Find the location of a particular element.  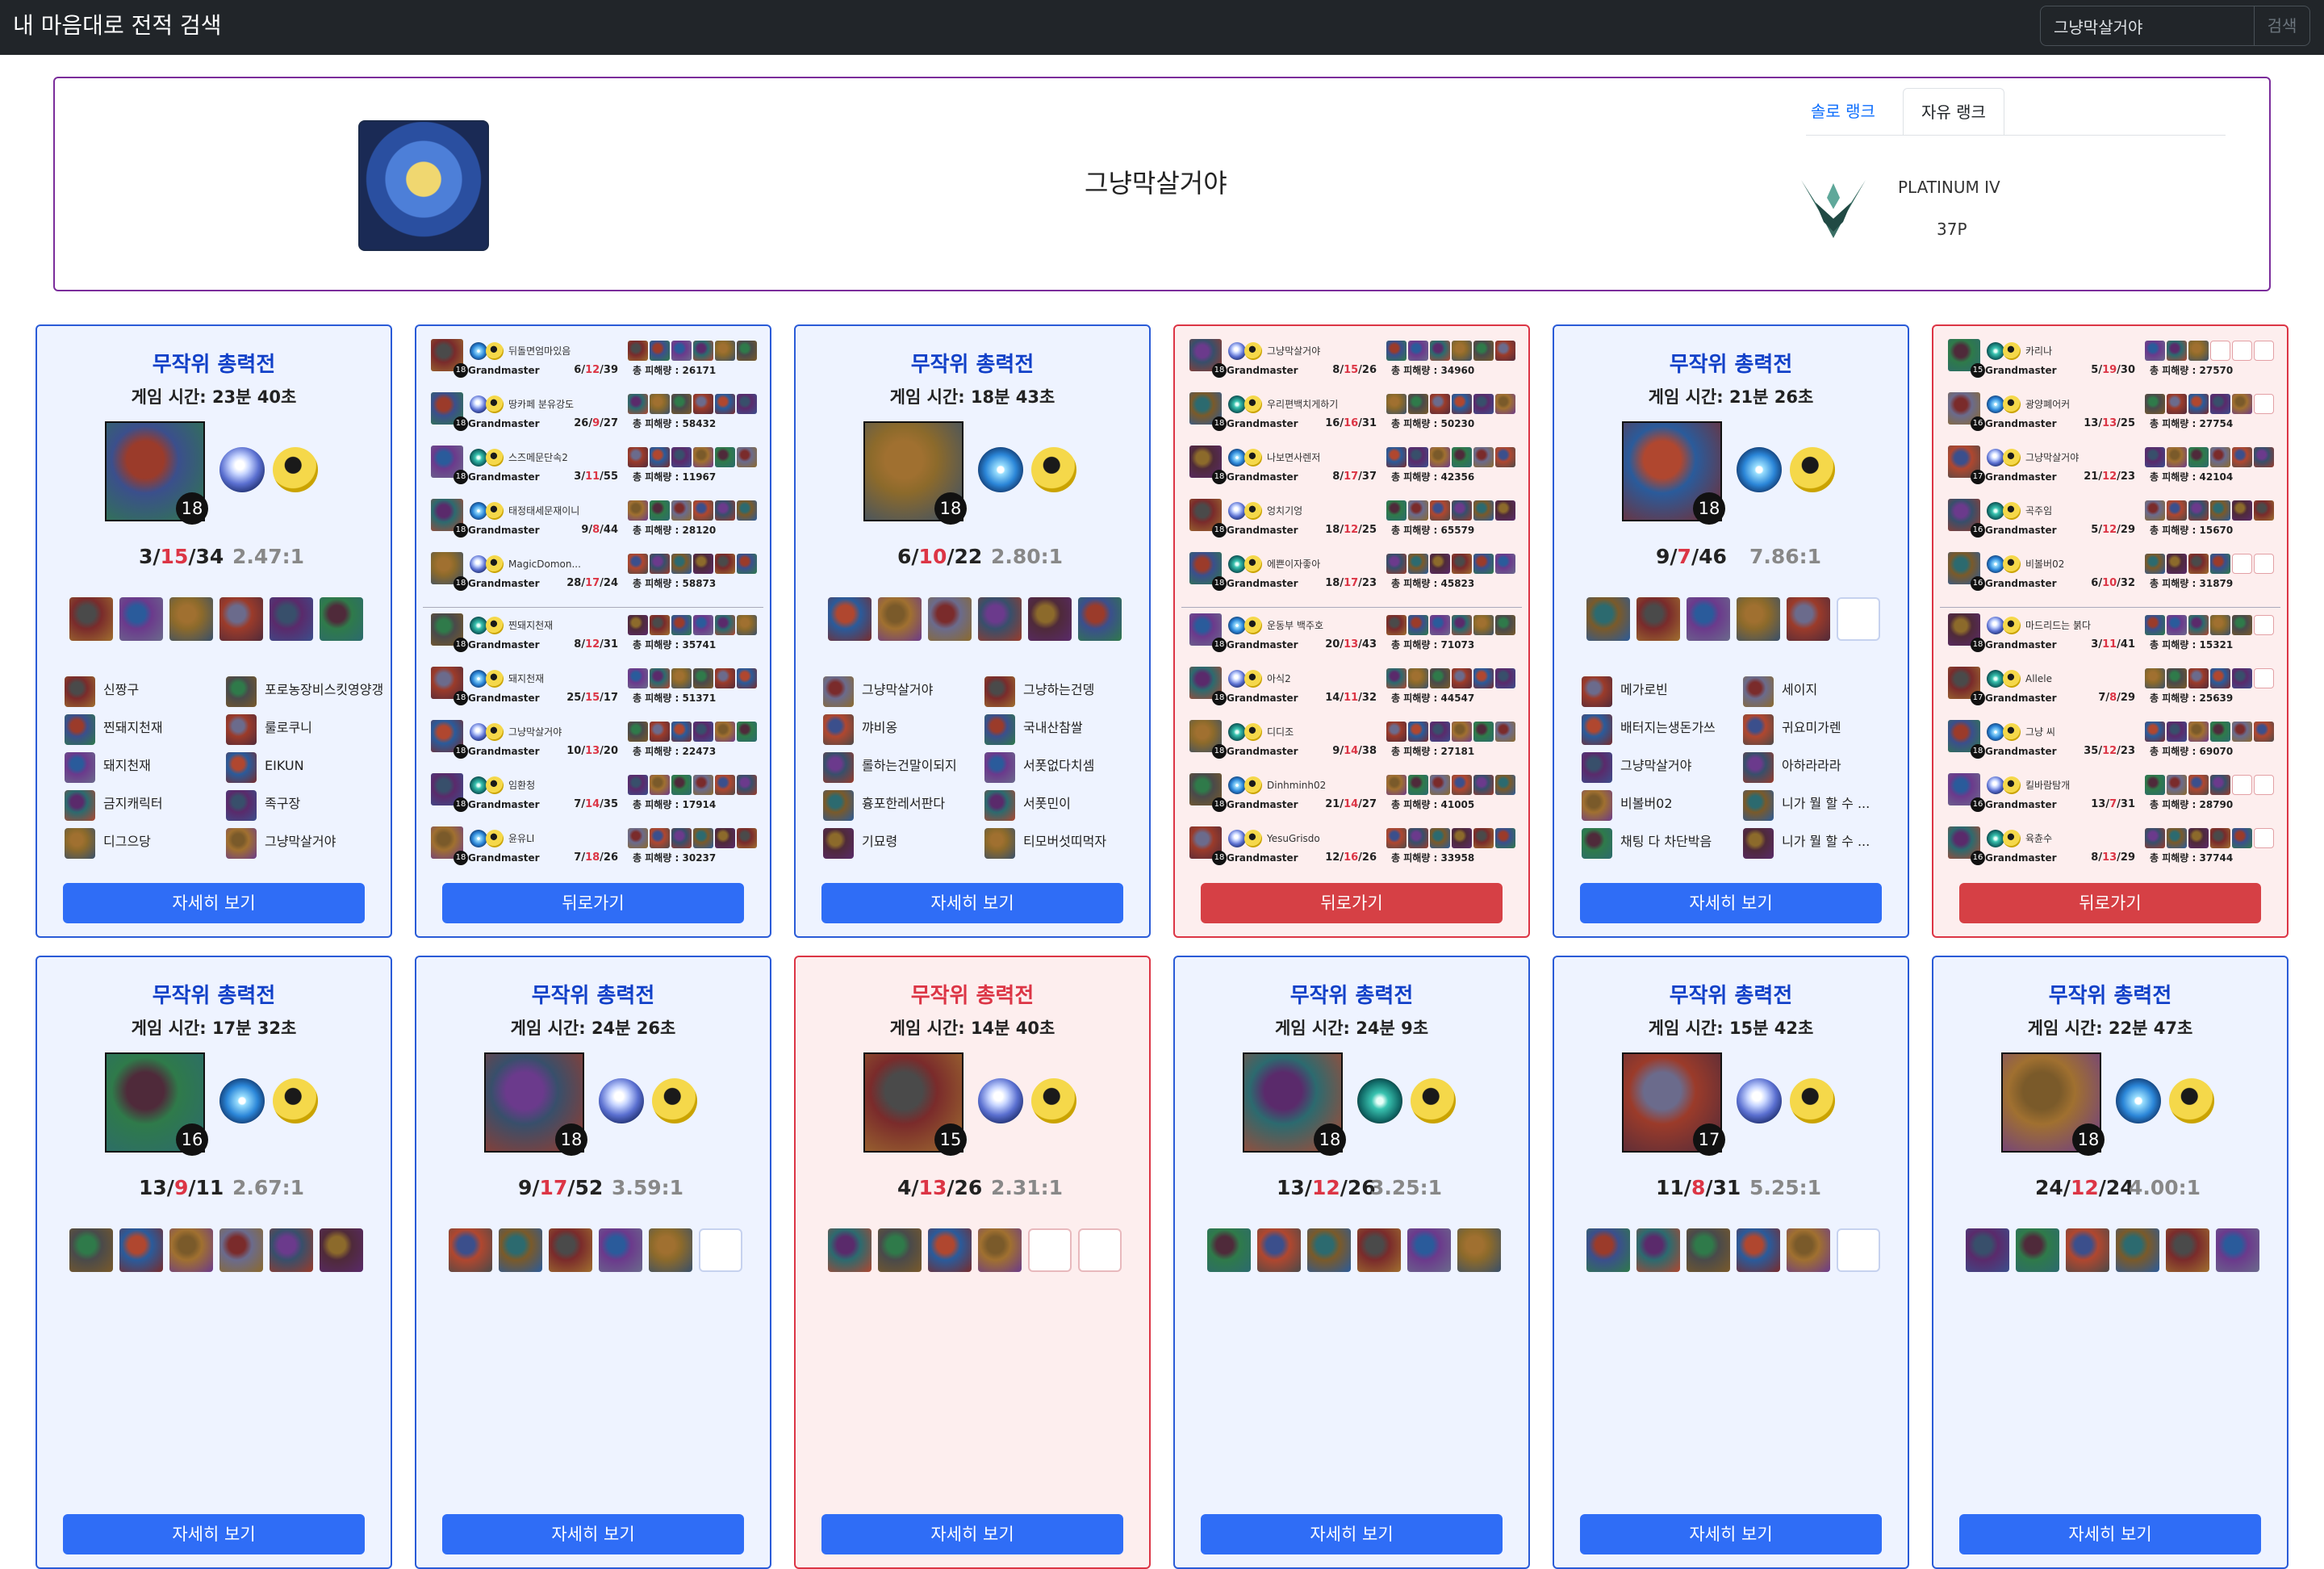

player-row: 찐돼지천재 is located at coordinates (142, 728).